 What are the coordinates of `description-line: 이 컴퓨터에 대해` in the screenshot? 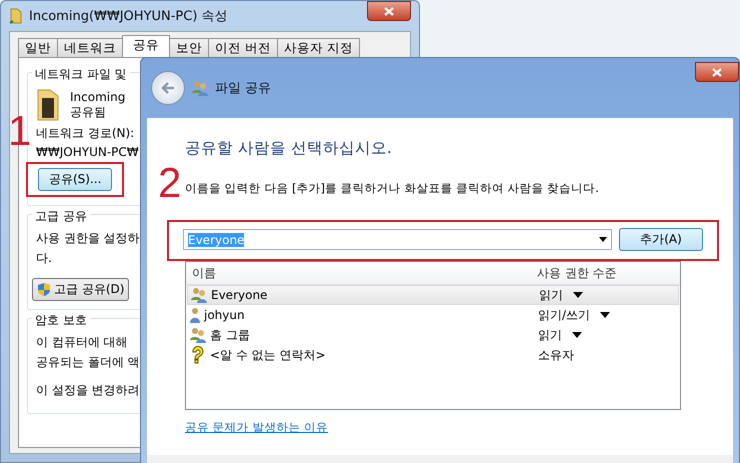 It's located at (82, 342).